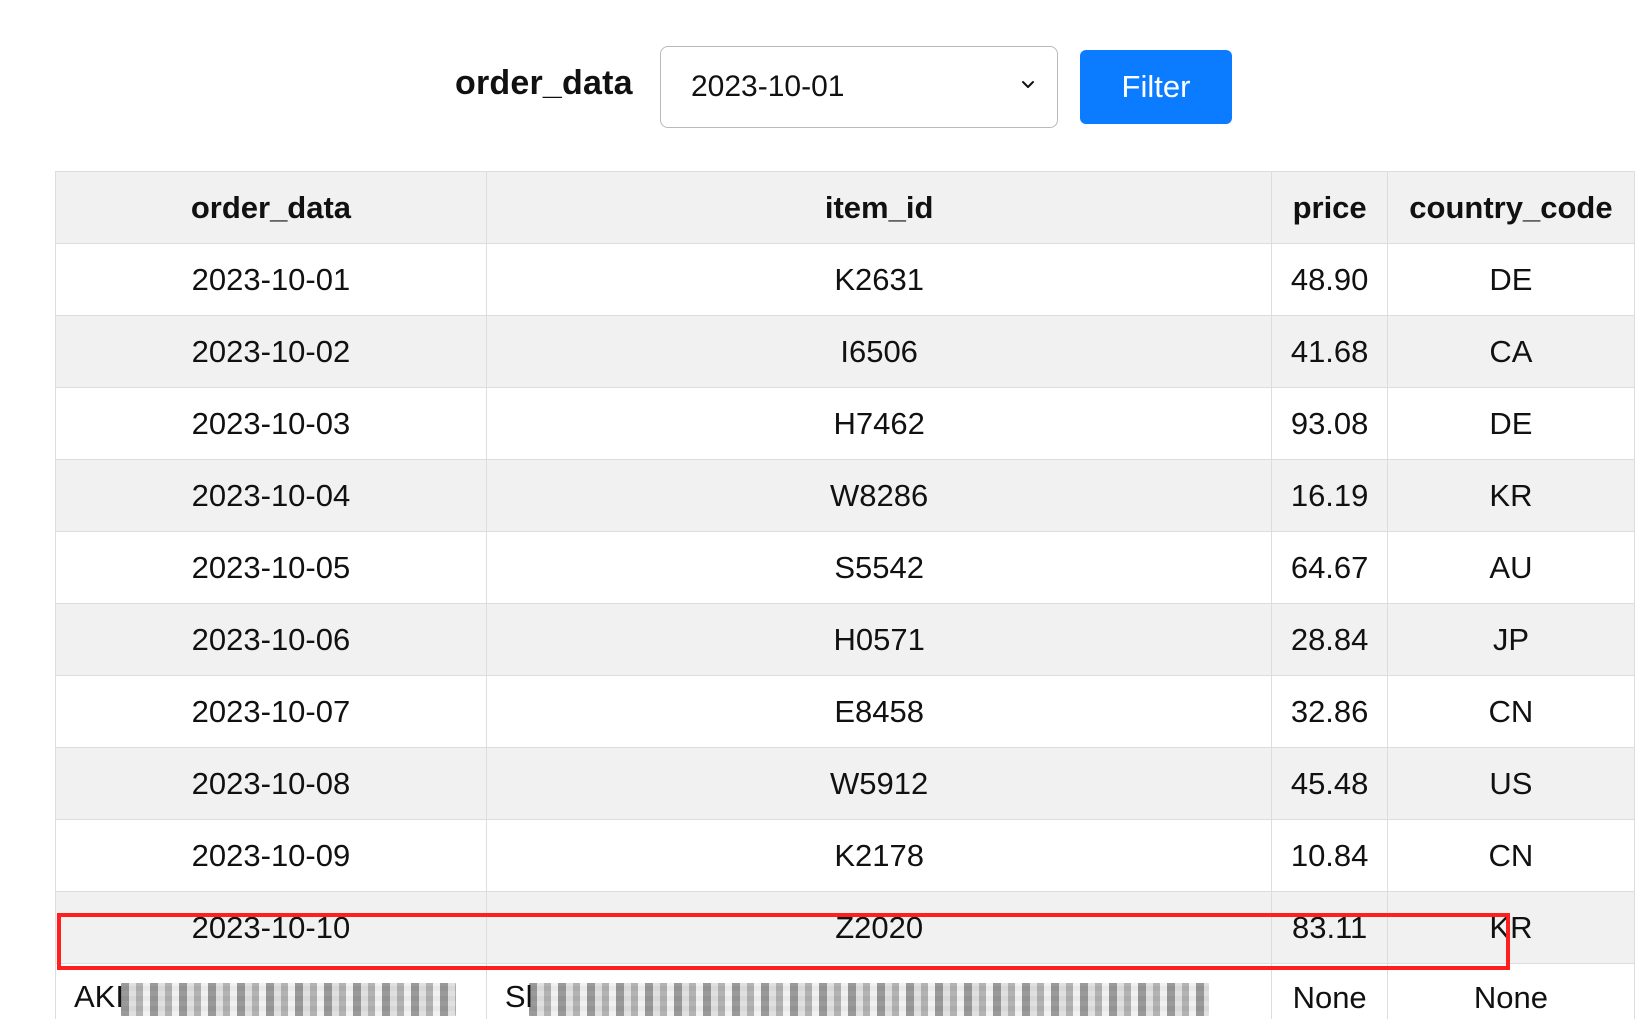  What do you see at coordinates (879, 783) in the screenshot?
I see `item-id-cell: W5912` at bounding box center [879, 783].